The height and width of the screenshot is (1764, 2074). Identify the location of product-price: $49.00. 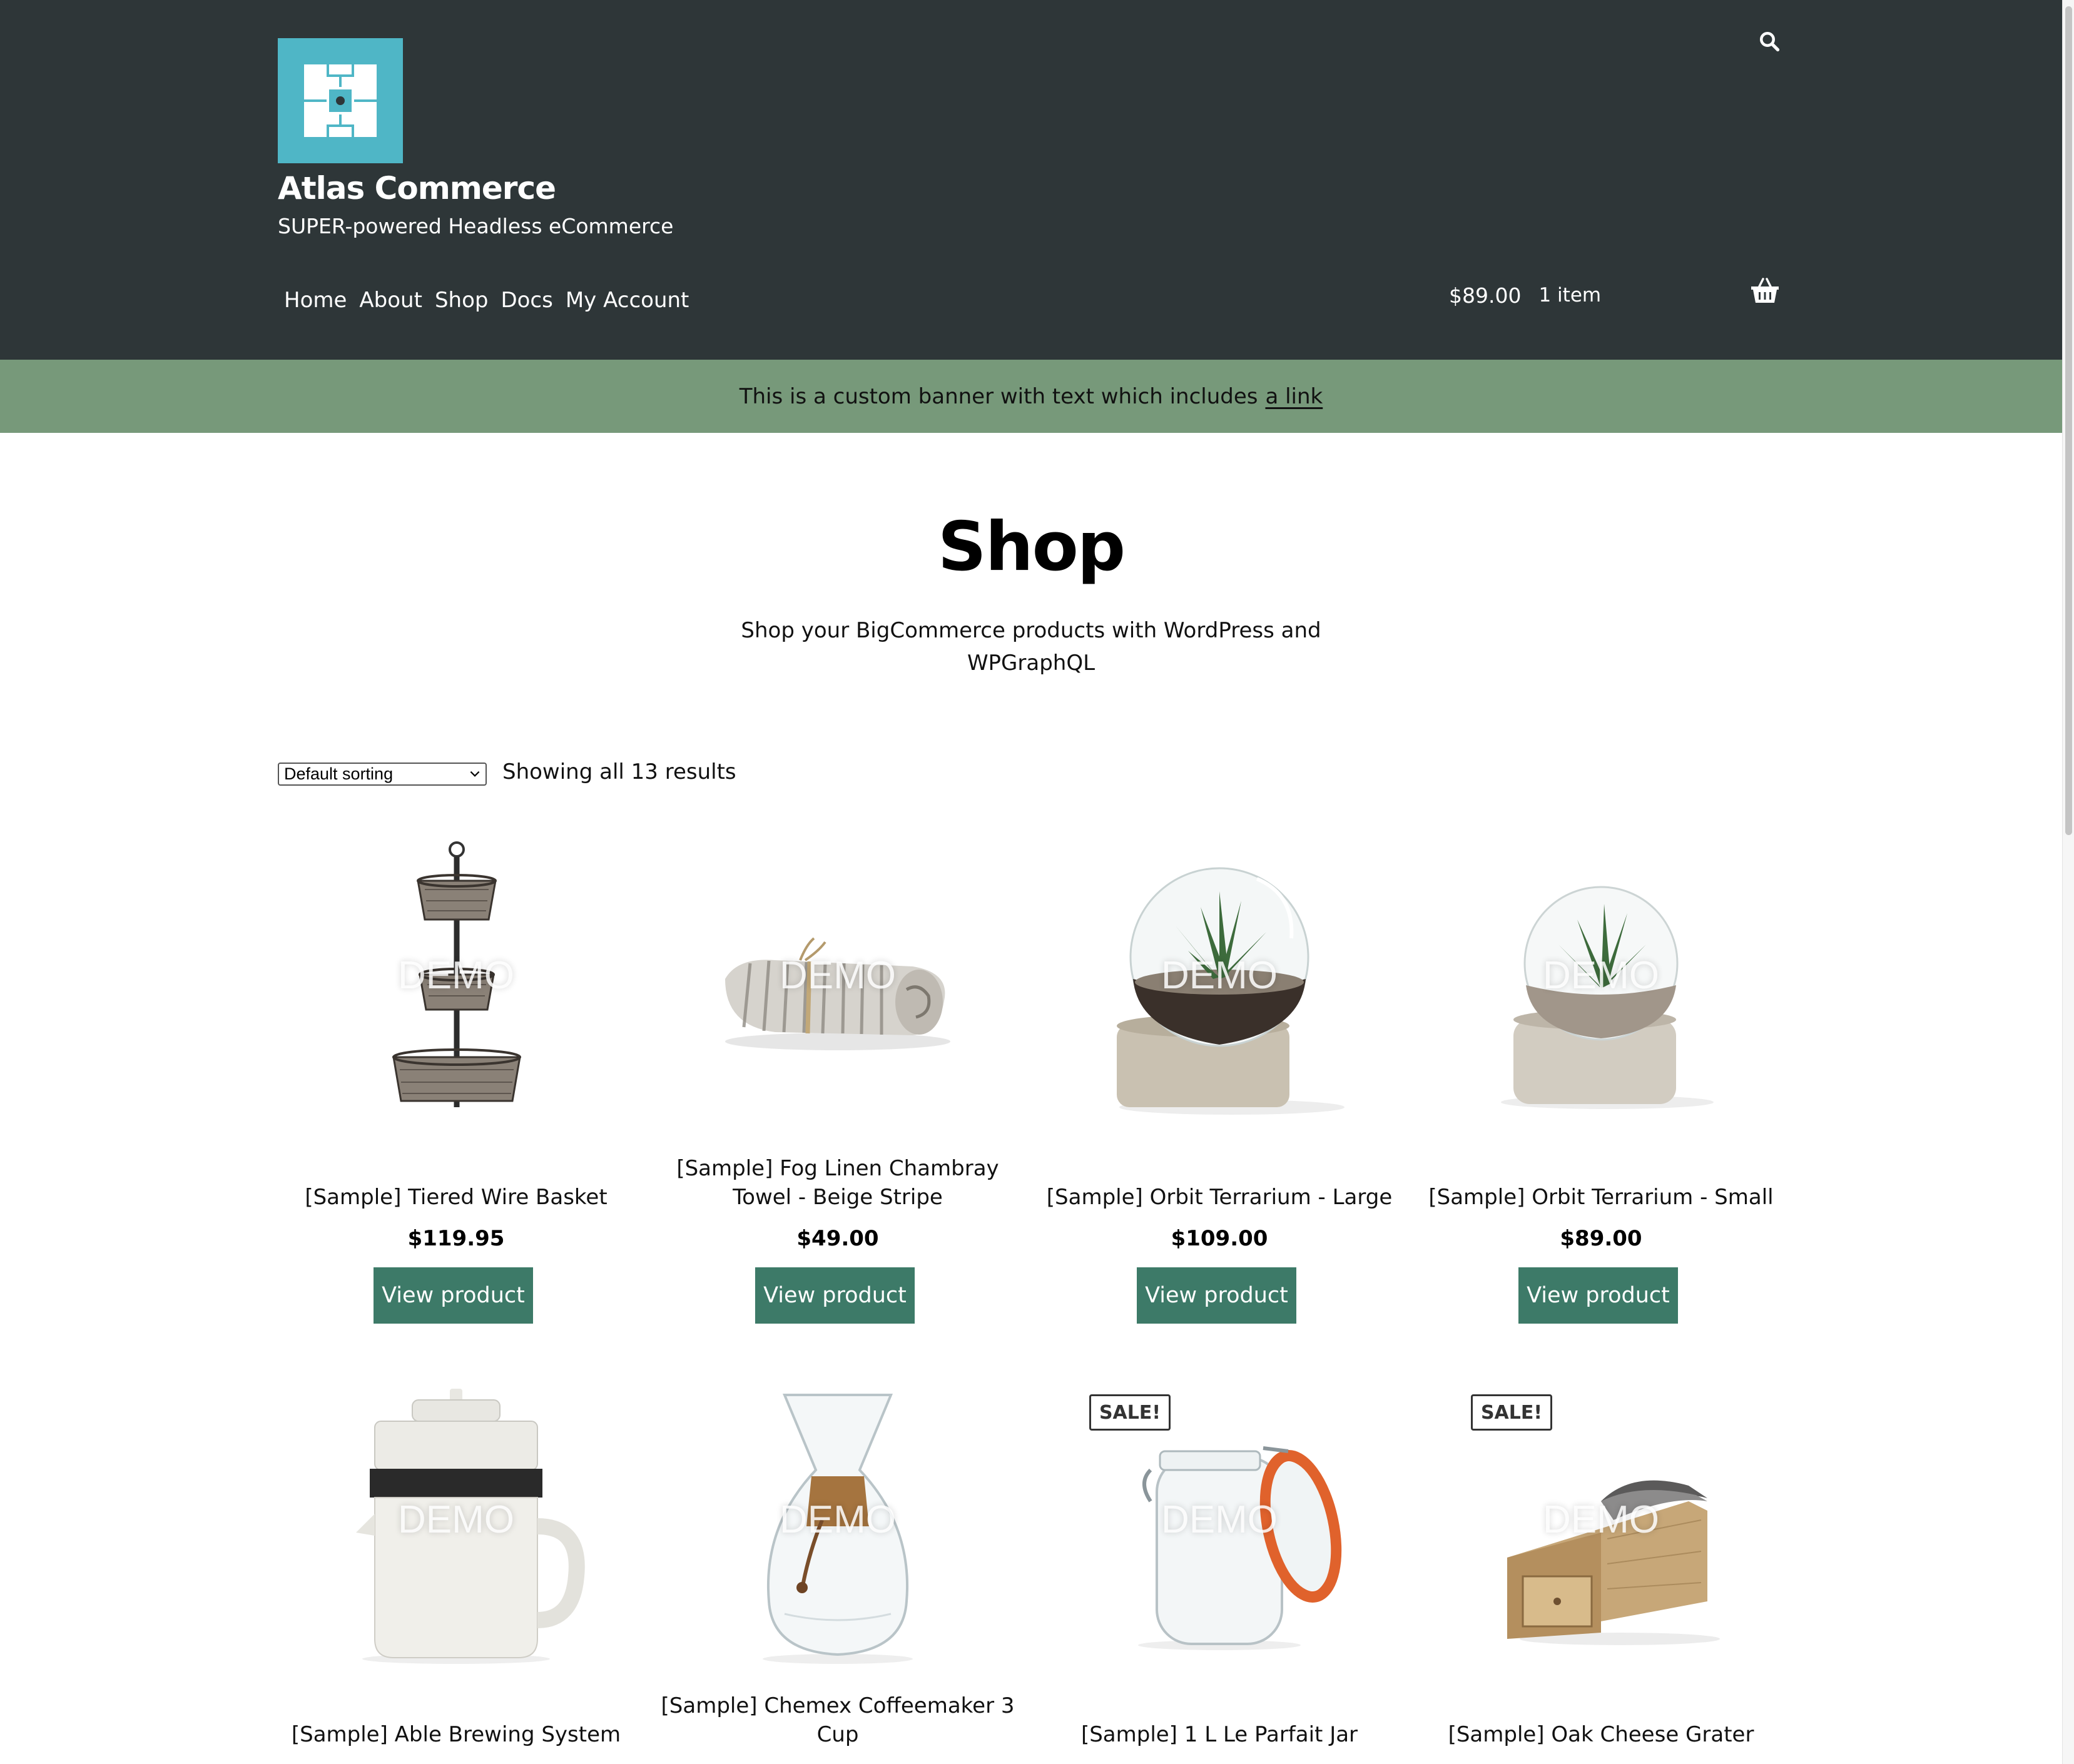
(837, 1238).